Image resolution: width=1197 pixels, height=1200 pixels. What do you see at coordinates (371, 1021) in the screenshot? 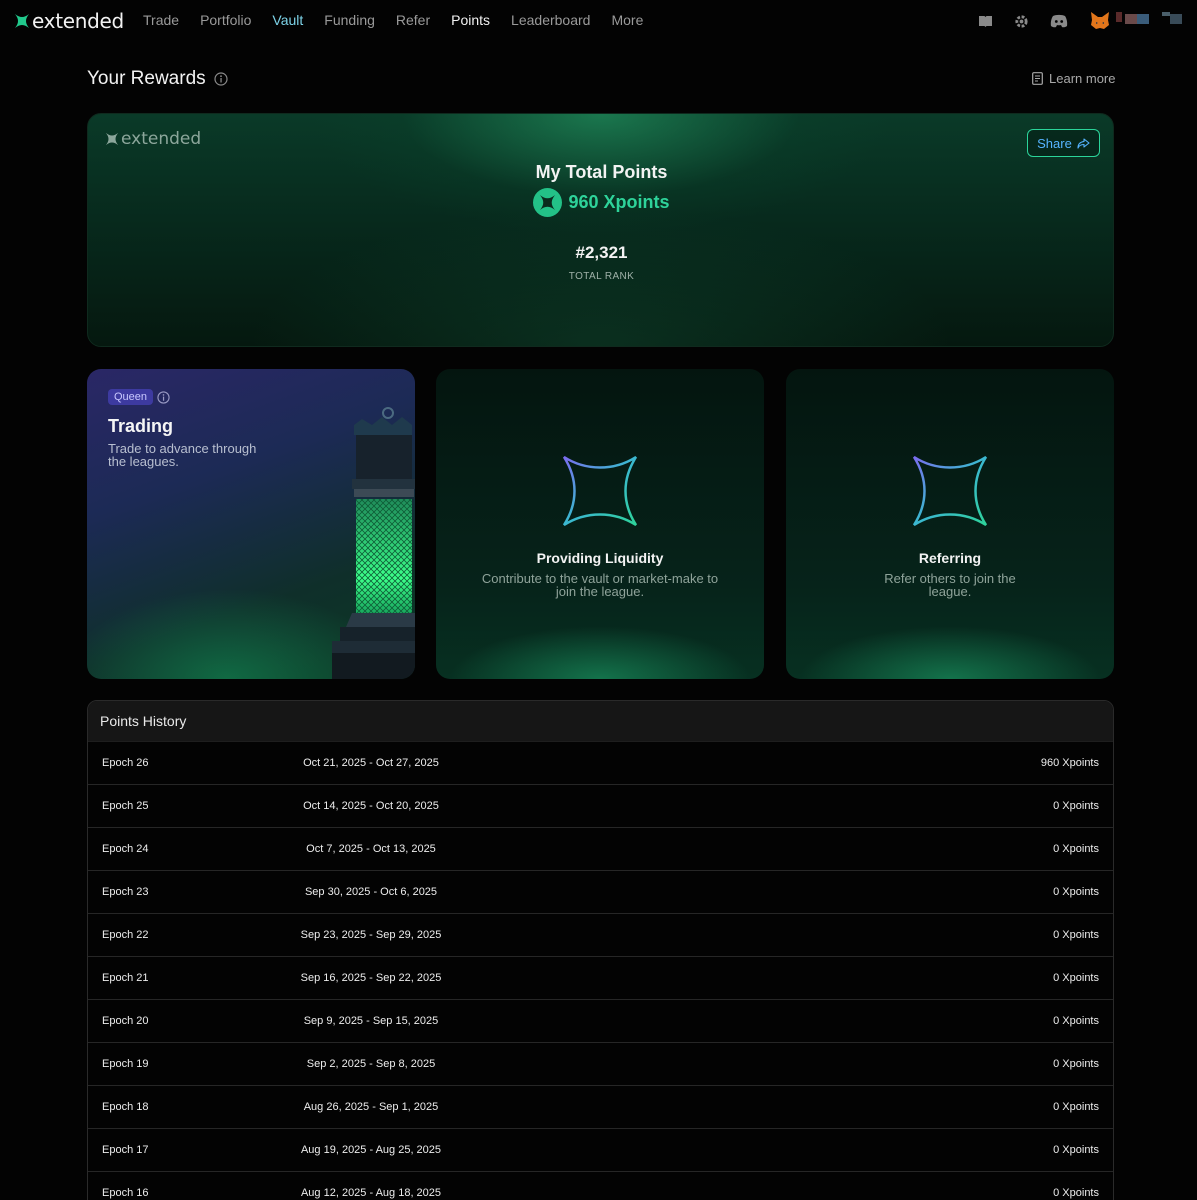
I see `date-range-cell: Sep 9, 2025 - Sep 15, 2025` at bounding box center [371, 1021].